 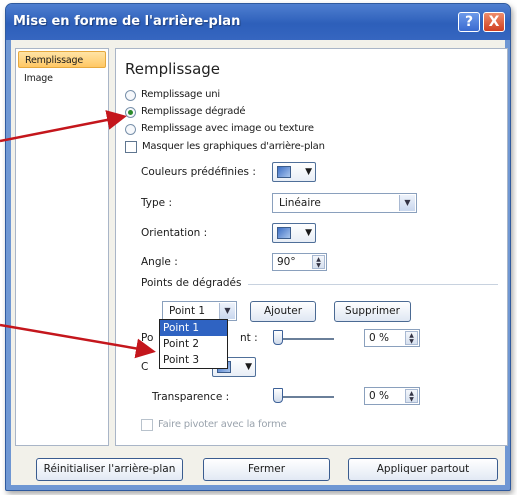 I want to click on orientation-button: ▼, so click(x=294, y=233).